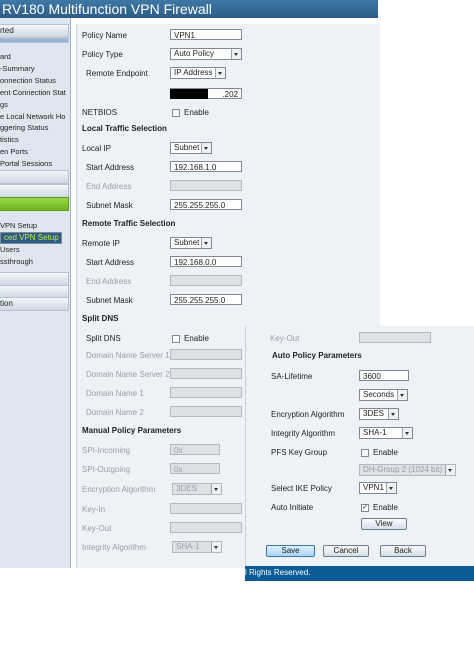 The image size is (474, 647). I want to click on policy-type-label: Policy Type, so click(102, 54).